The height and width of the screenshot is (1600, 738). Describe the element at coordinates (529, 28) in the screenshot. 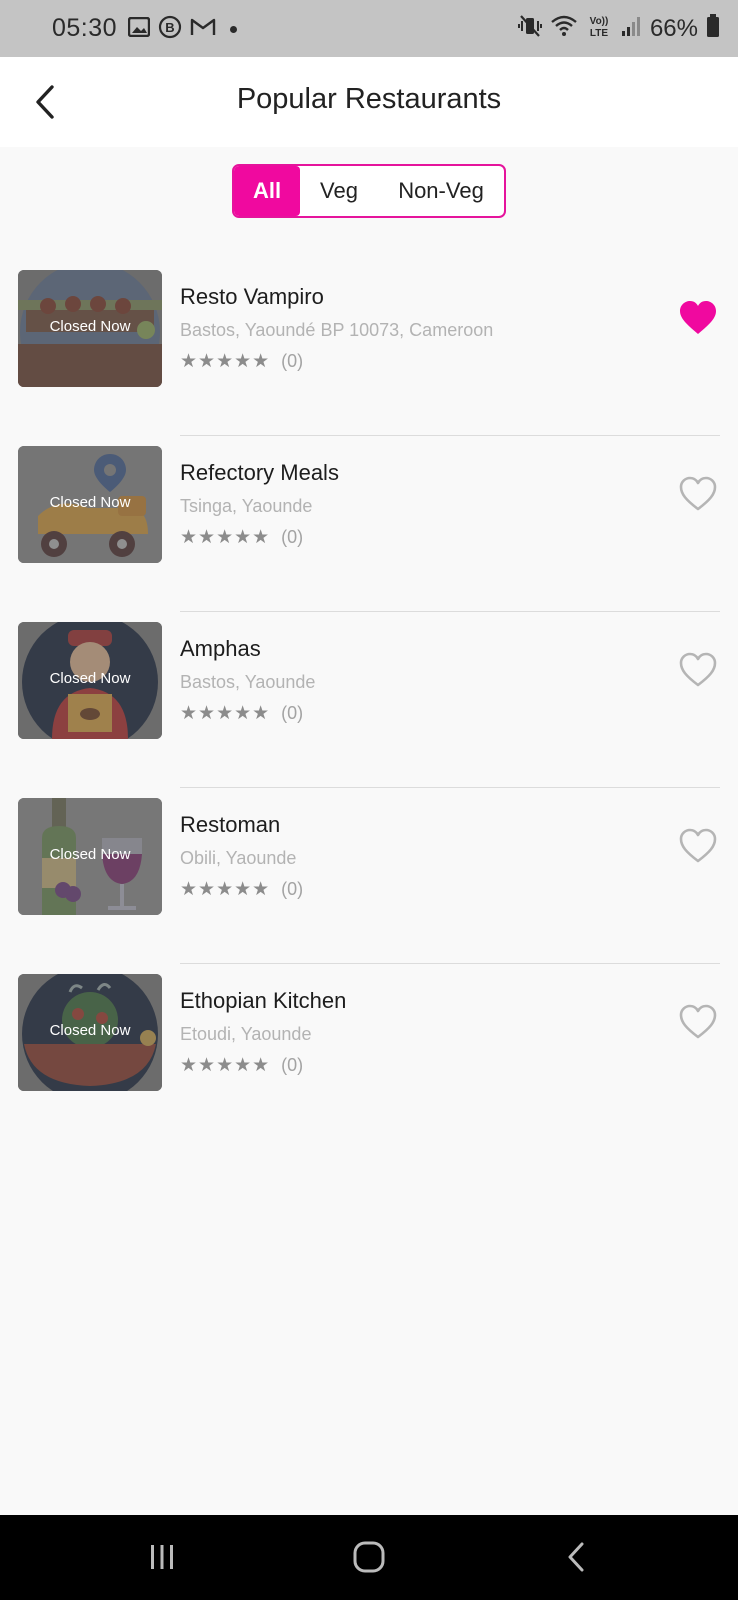

I see `mute-vibrate-icon` at that location.